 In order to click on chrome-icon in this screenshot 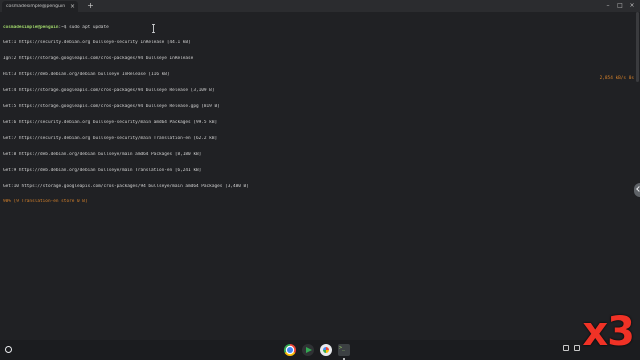, I will do `click(290, 350)`.